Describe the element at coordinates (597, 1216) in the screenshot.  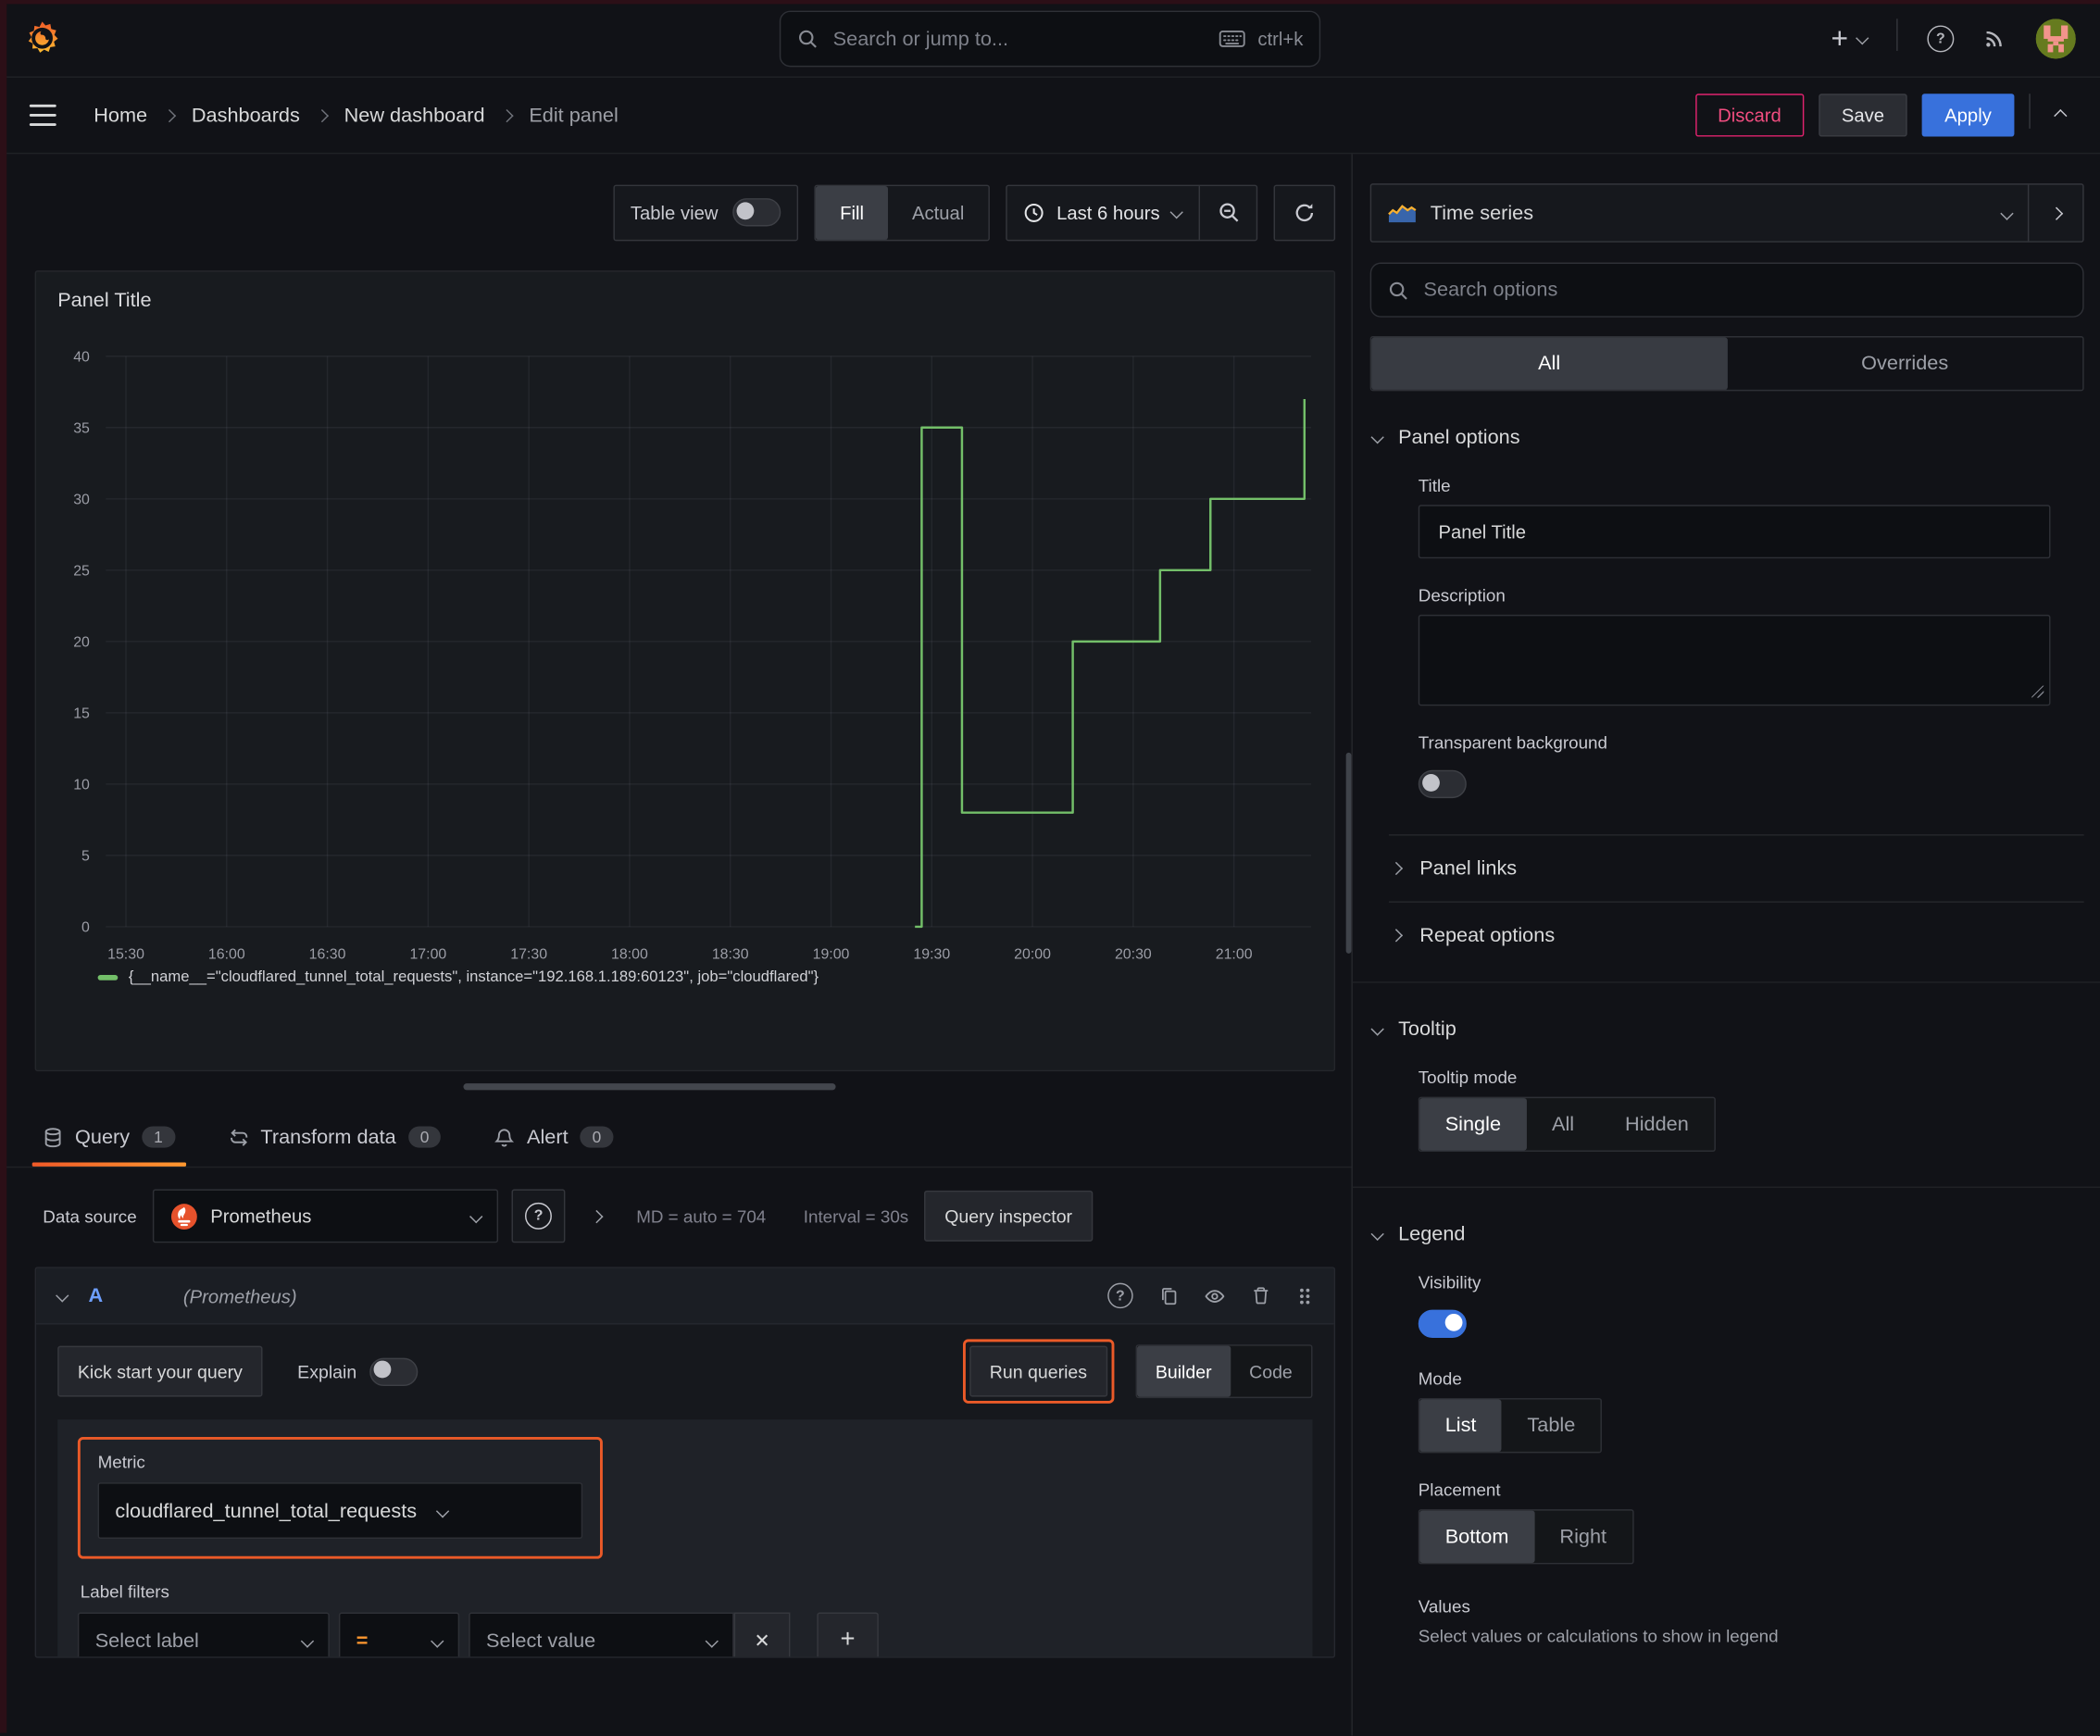
I see `expand-stats-icon` at that location.